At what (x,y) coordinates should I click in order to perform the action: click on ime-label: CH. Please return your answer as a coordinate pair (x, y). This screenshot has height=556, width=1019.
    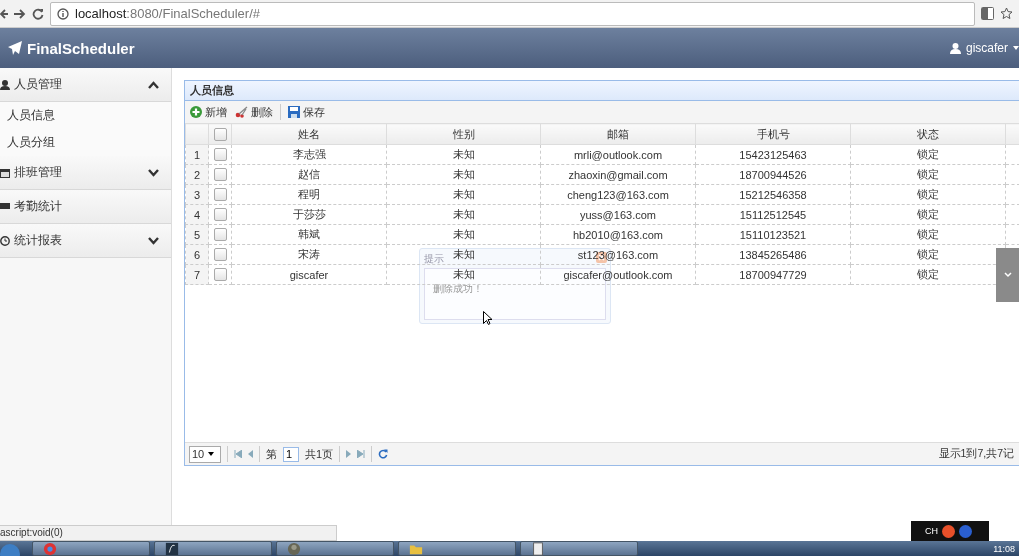
    Looking at the image, I should click on (931, 531).